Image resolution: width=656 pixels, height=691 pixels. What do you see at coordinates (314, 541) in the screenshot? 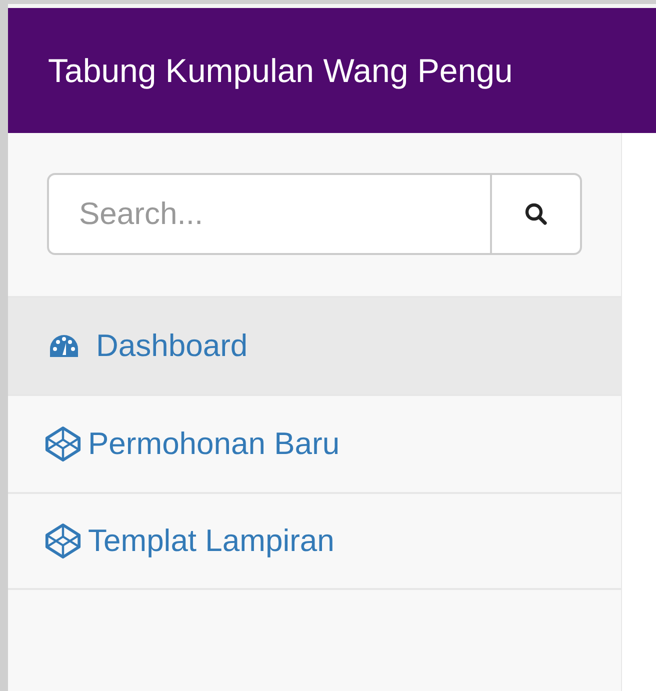
I see `nav-item: Templat Lampiran` at bounding box center [314, 541].